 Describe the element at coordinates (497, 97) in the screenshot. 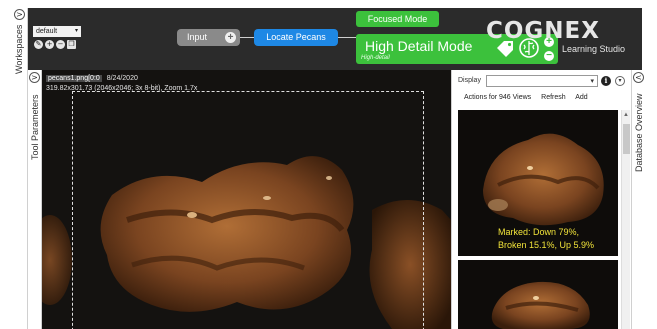

I see `actions-menu: Actions for 946 Views` at that location.